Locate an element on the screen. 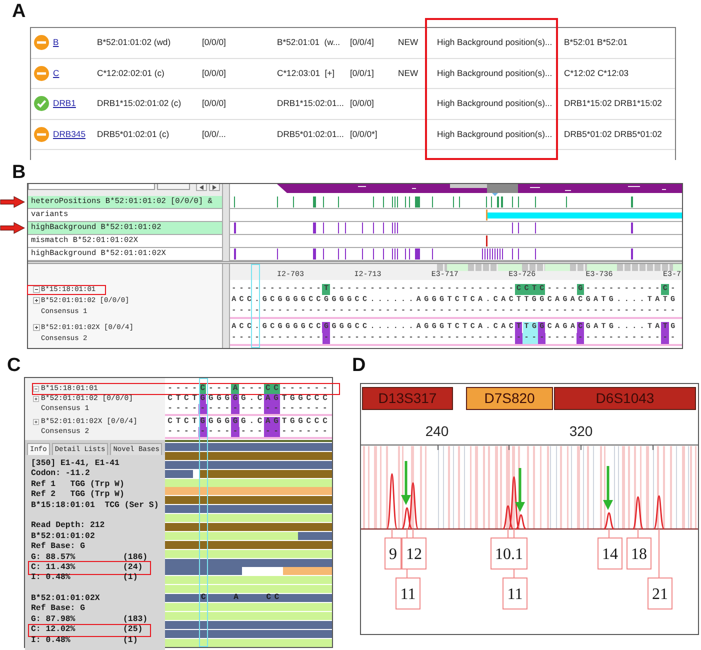 The width and height of the screenshot is (701, 650). allele-label: 18 is located at coordinates (639, 554).